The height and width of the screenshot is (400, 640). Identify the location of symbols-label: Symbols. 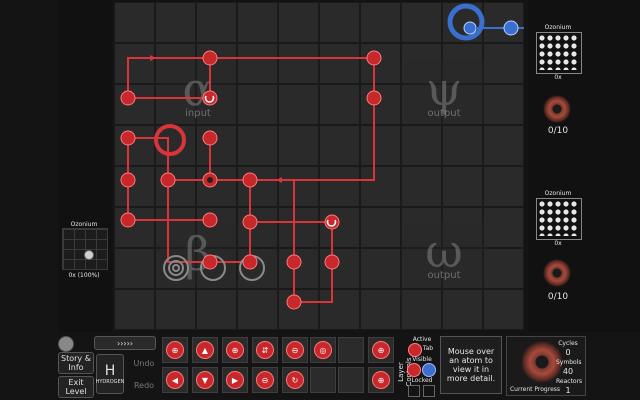
(569, 362).